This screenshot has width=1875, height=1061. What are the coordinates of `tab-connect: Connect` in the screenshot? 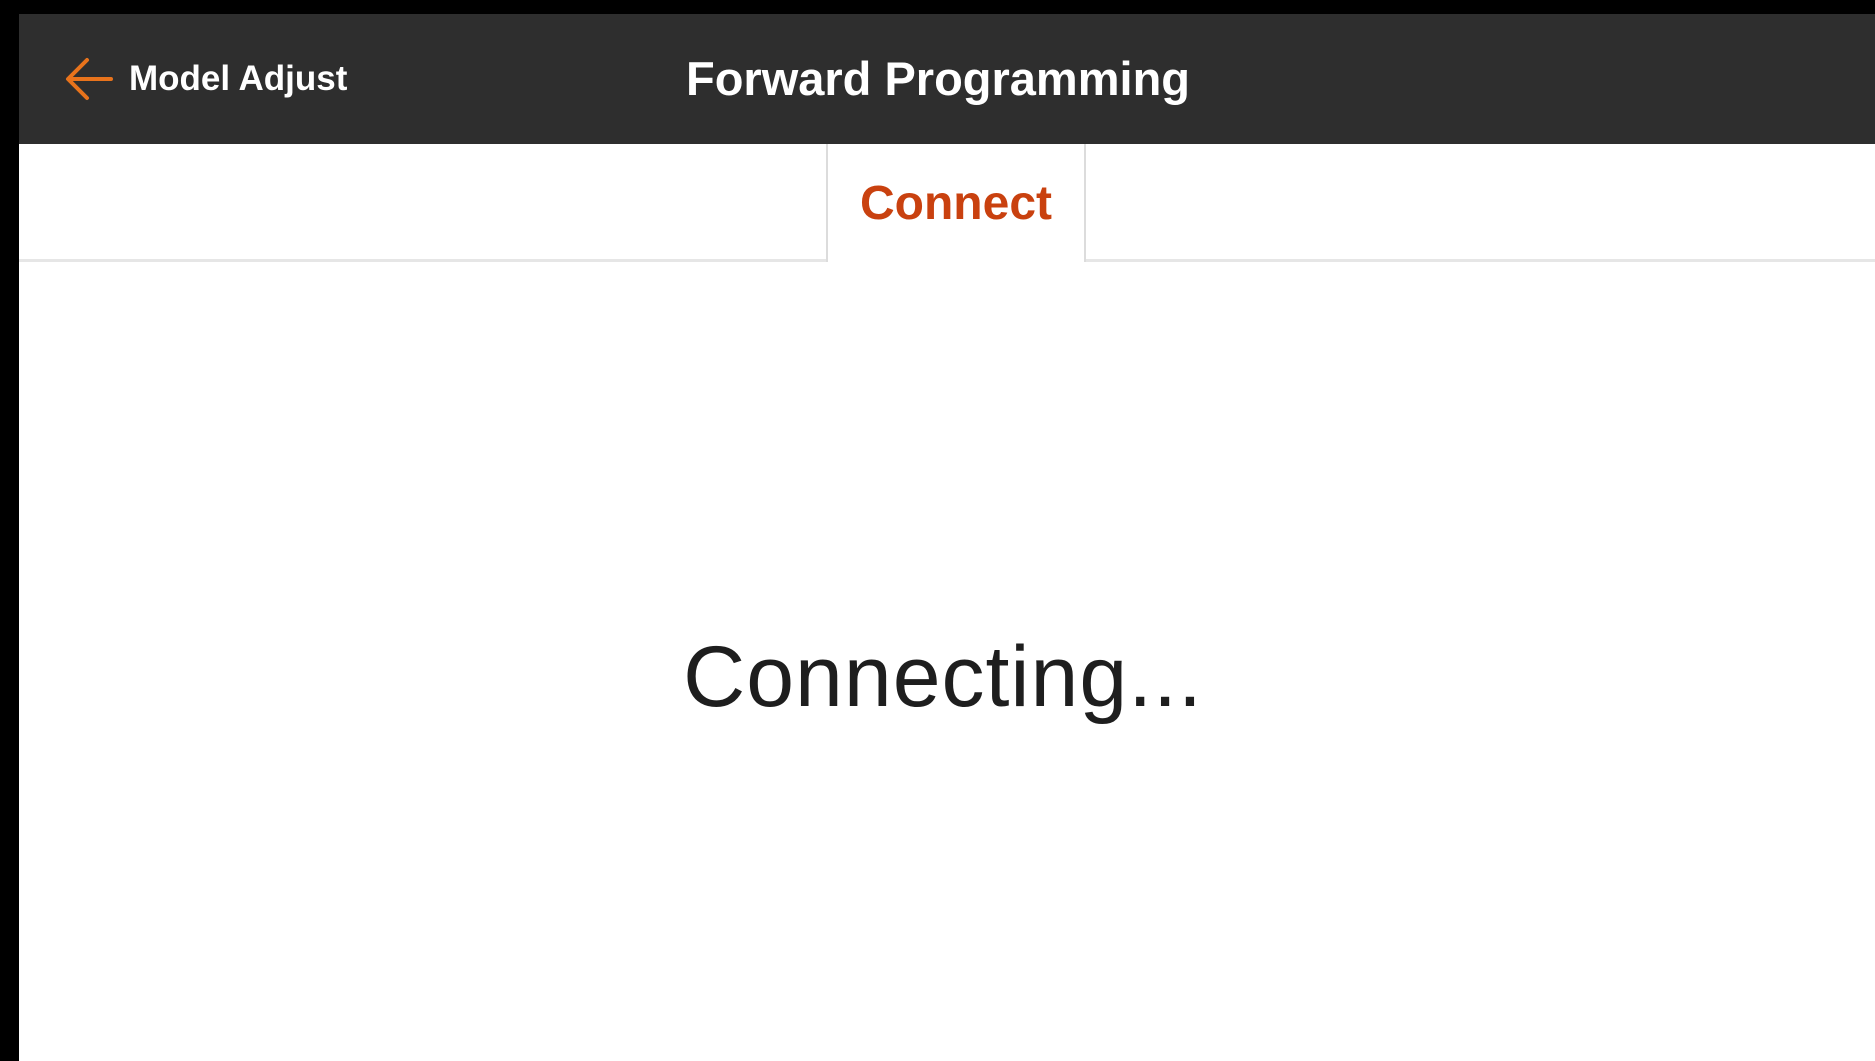 It's located at (956, 203).